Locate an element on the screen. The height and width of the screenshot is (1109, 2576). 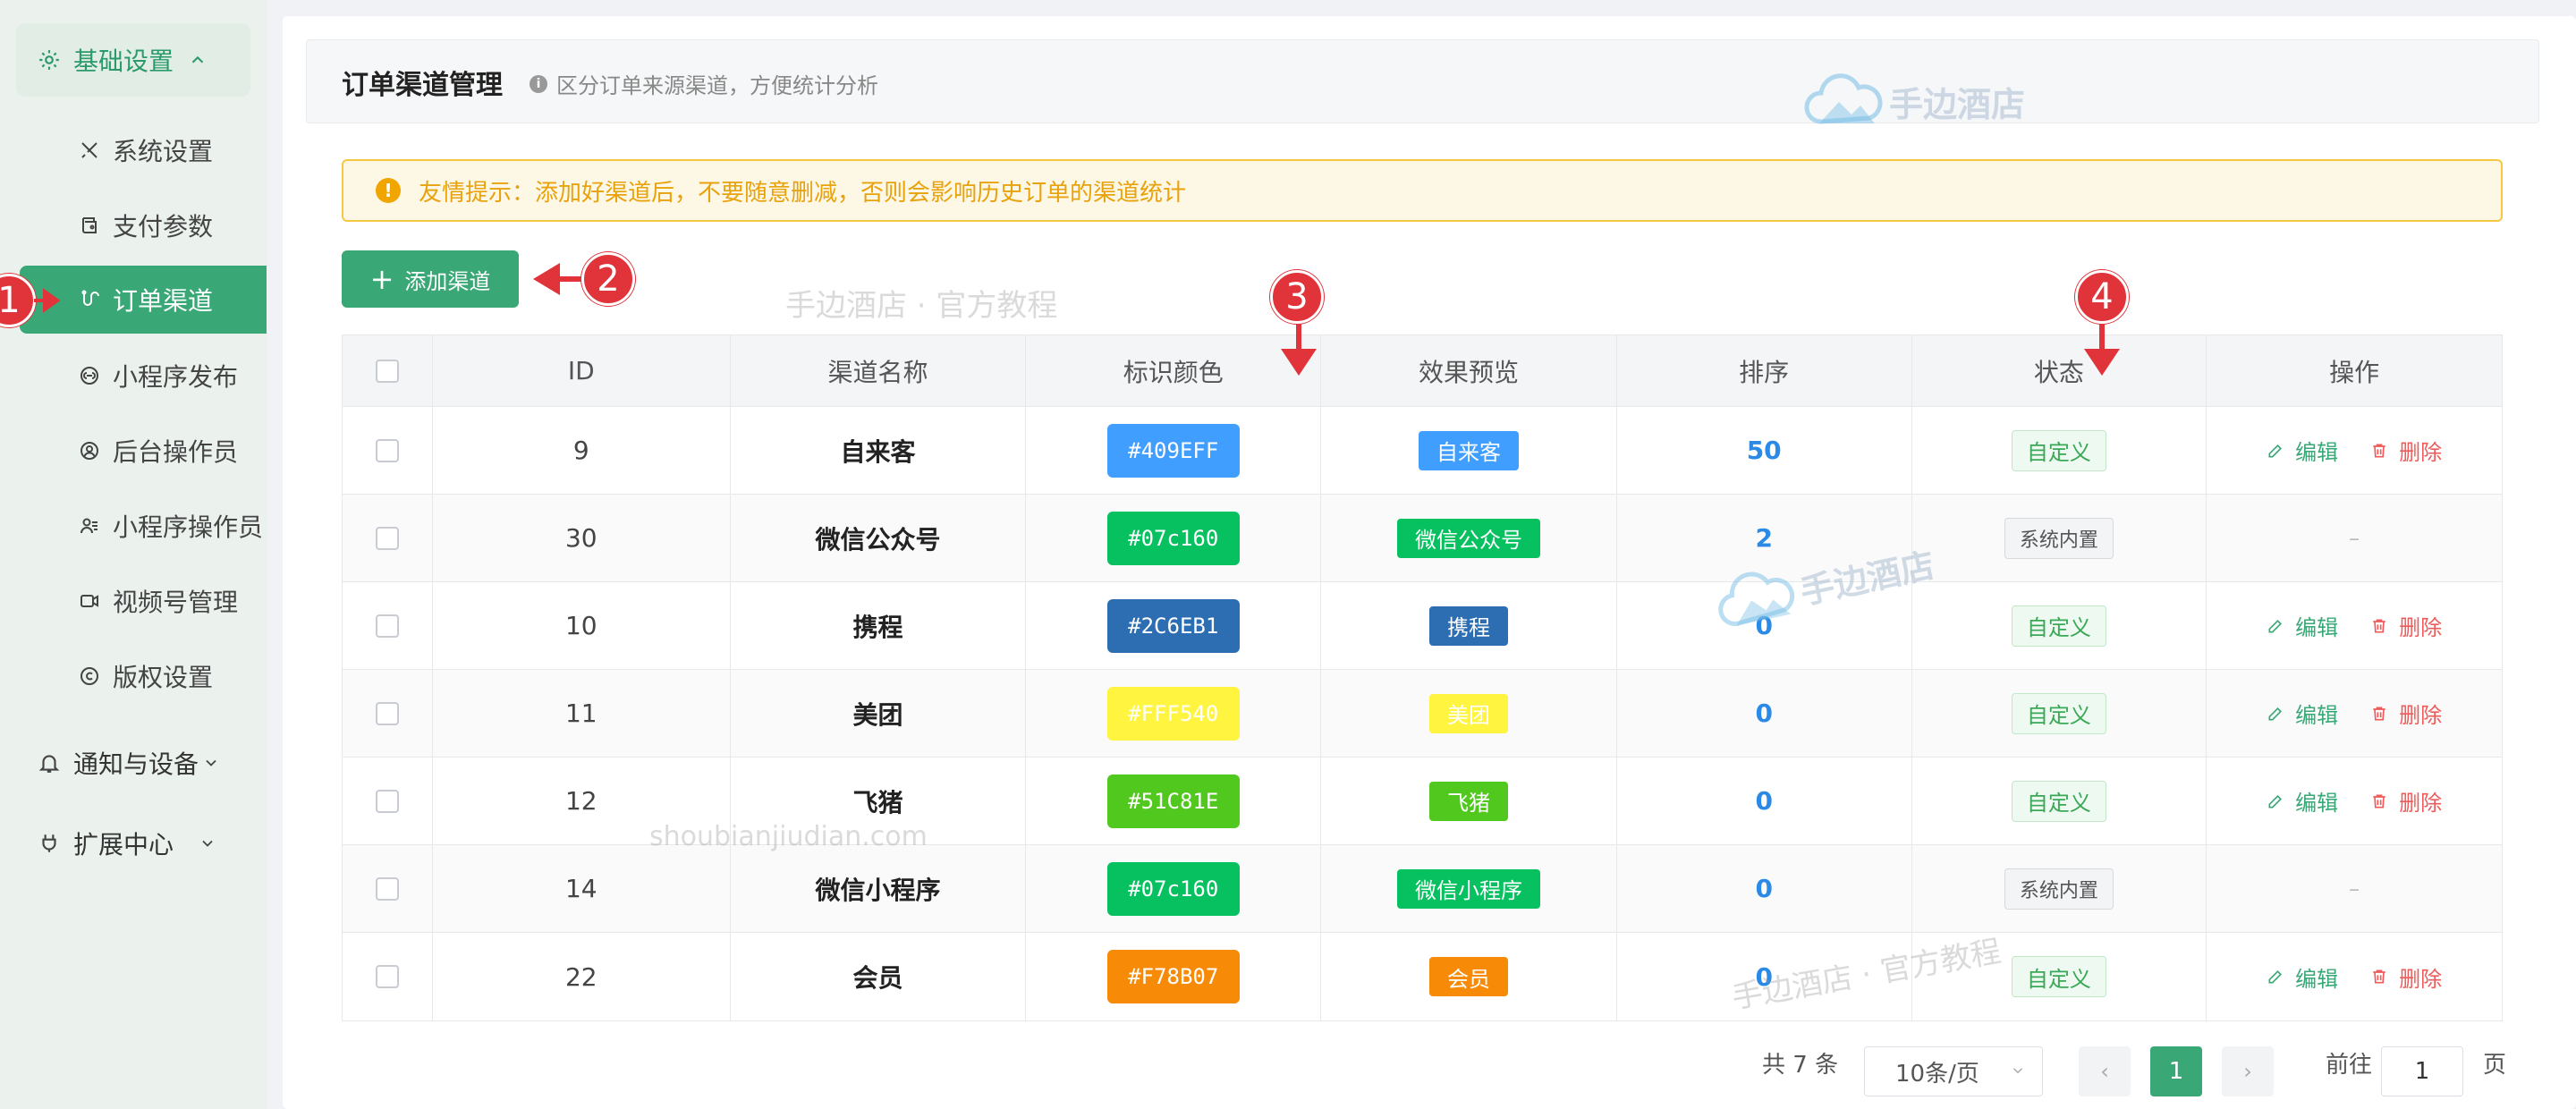
gear-icon is located at coordinates (49, 60).